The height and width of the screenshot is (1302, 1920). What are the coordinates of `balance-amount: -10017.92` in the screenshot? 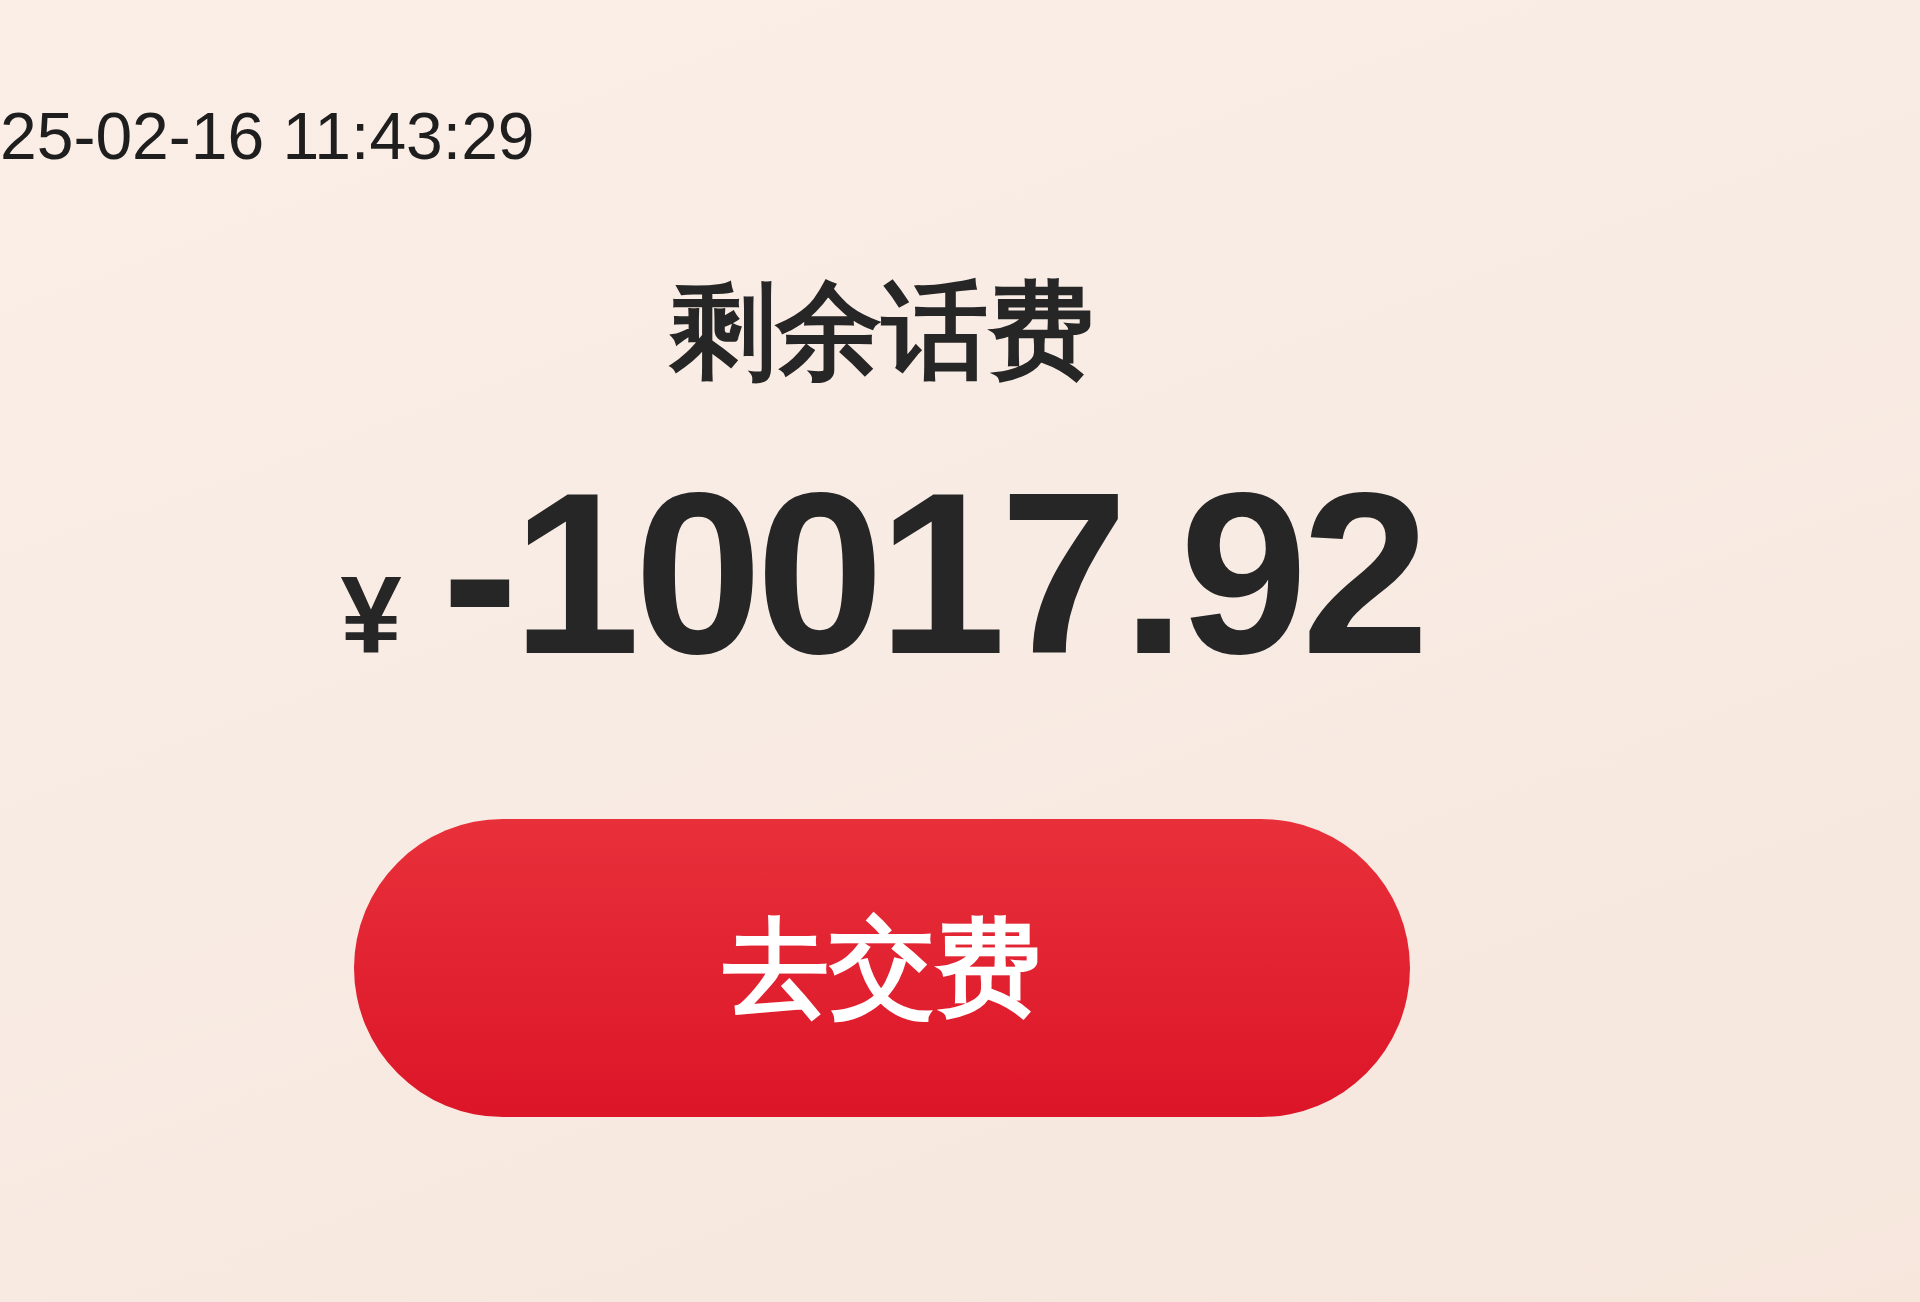 It's located at (932, 574).